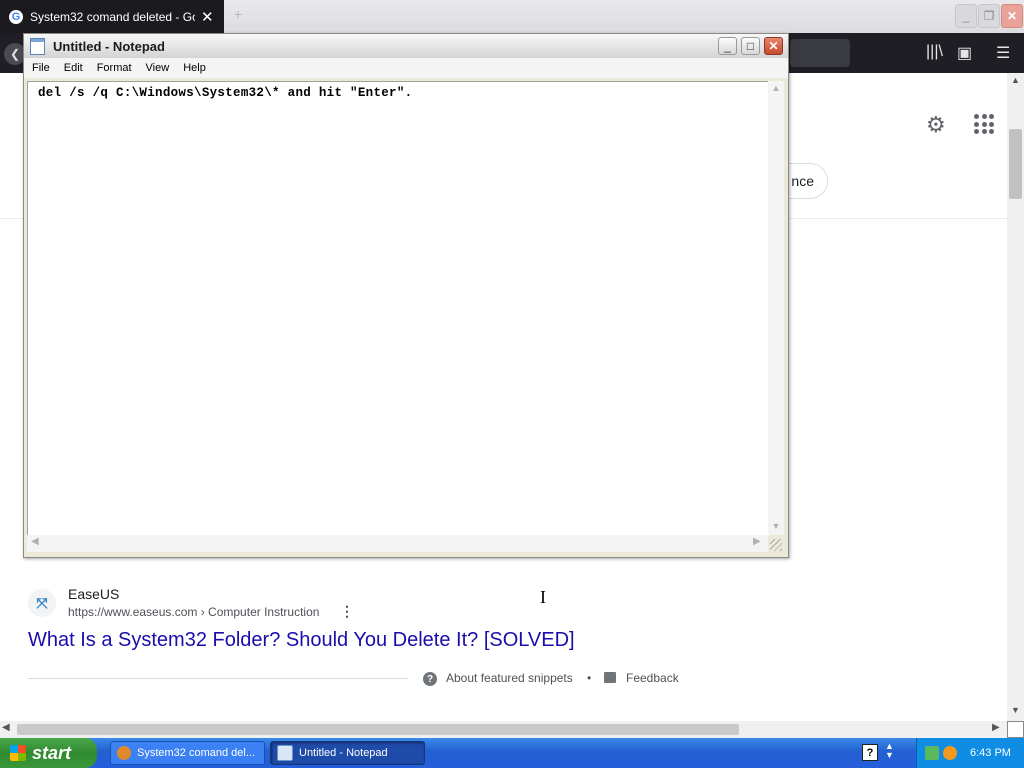 This screenshot has height=768, width=1024. What do you see at coordinates (934, 52) in the screenshot?
I see `library-icon: |||\` at bounding box center [934, 52].